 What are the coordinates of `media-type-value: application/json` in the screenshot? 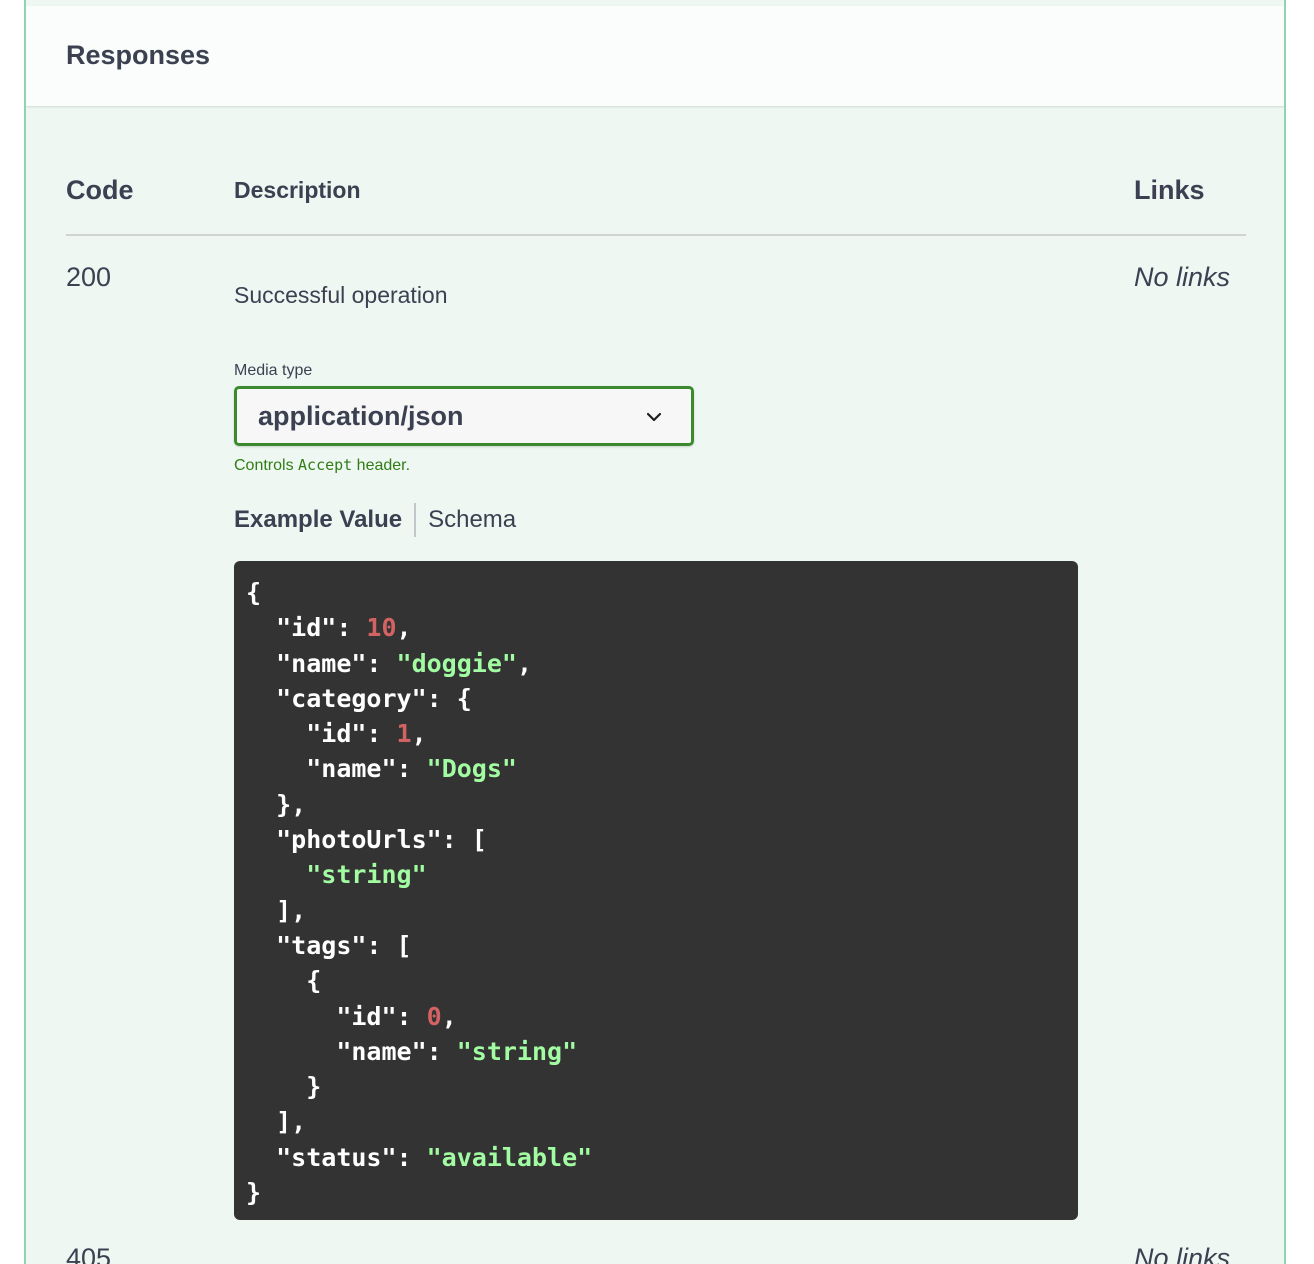 It's located at (361, 416).